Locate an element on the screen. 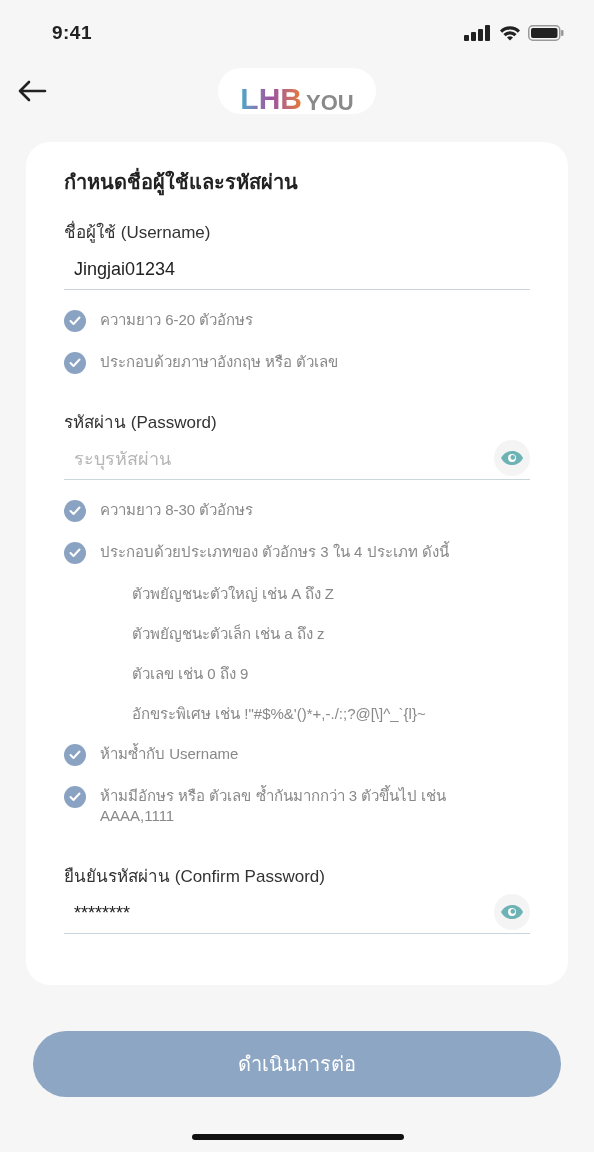  field-label: ยืนยันรหัสผ่าน (Confirm Password) is located at coordinates (195, 877).